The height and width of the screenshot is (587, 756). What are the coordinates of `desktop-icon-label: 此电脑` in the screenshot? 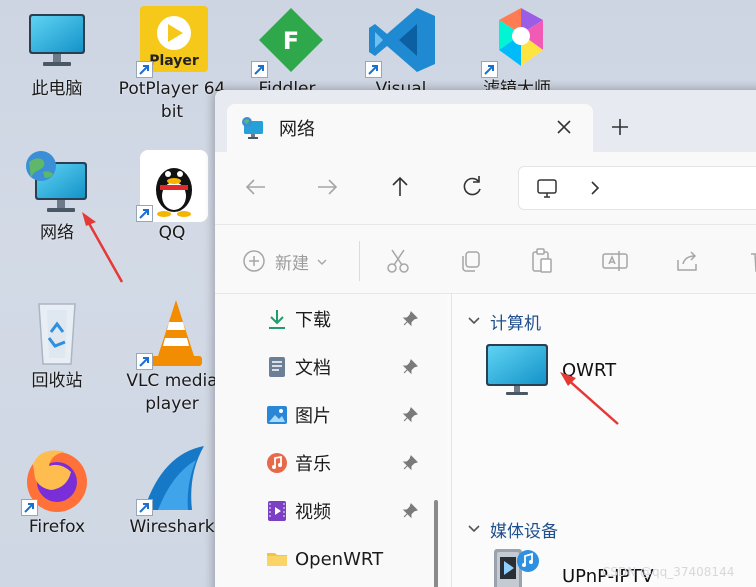 It's located at (57, 89).